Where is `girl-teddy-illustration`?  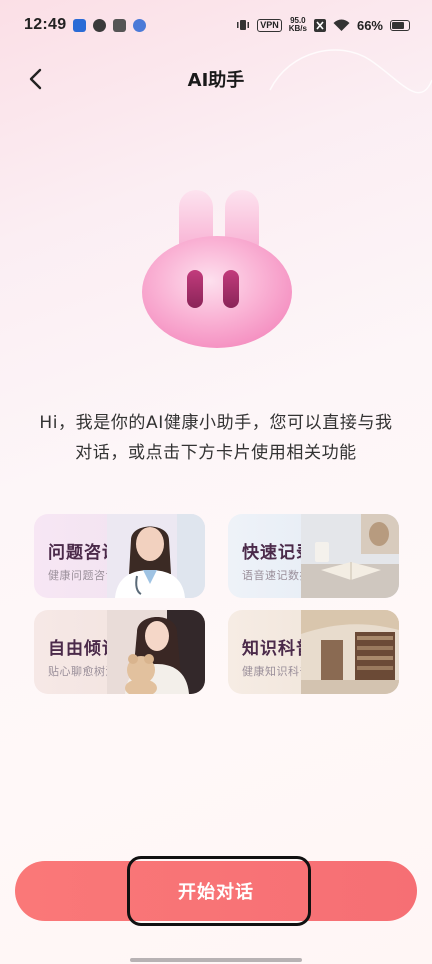
girl-teddy-illustration is located at coordinates (156, 652).